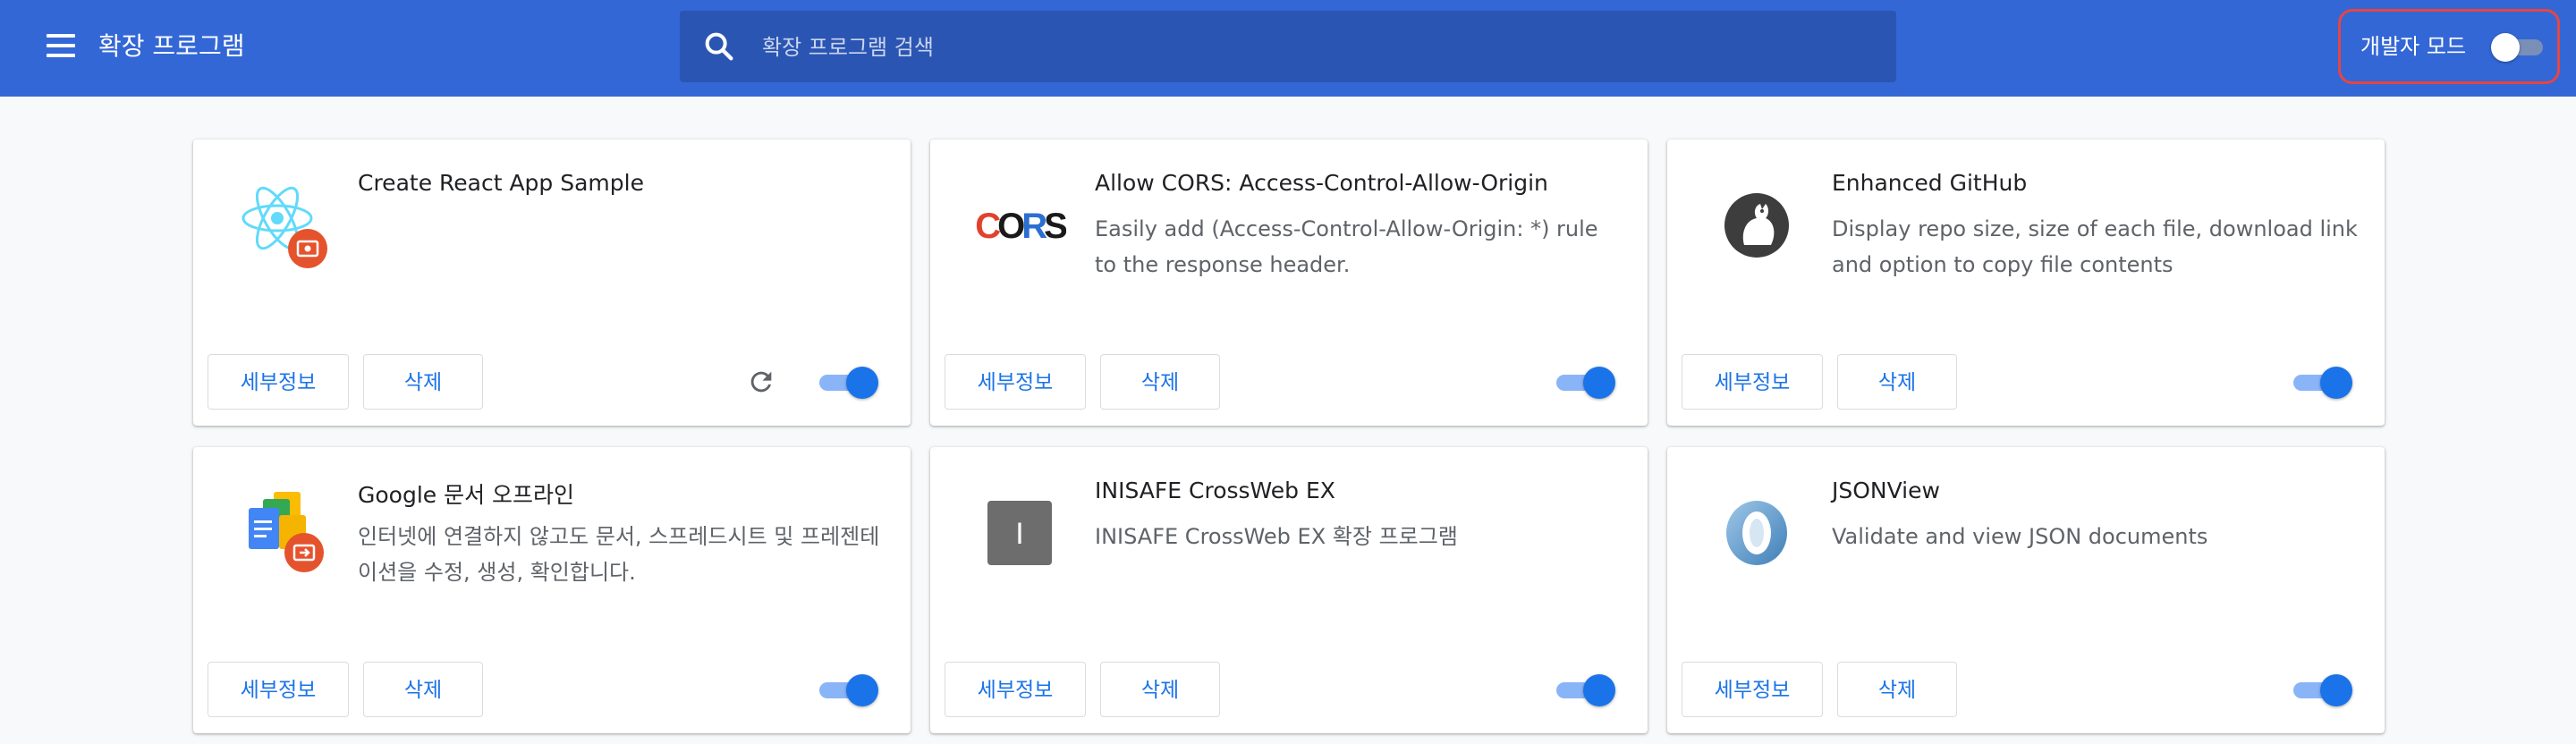  I want to click on extension-card: Create React App Sample 세부정보 삭제, so click(552, 283).